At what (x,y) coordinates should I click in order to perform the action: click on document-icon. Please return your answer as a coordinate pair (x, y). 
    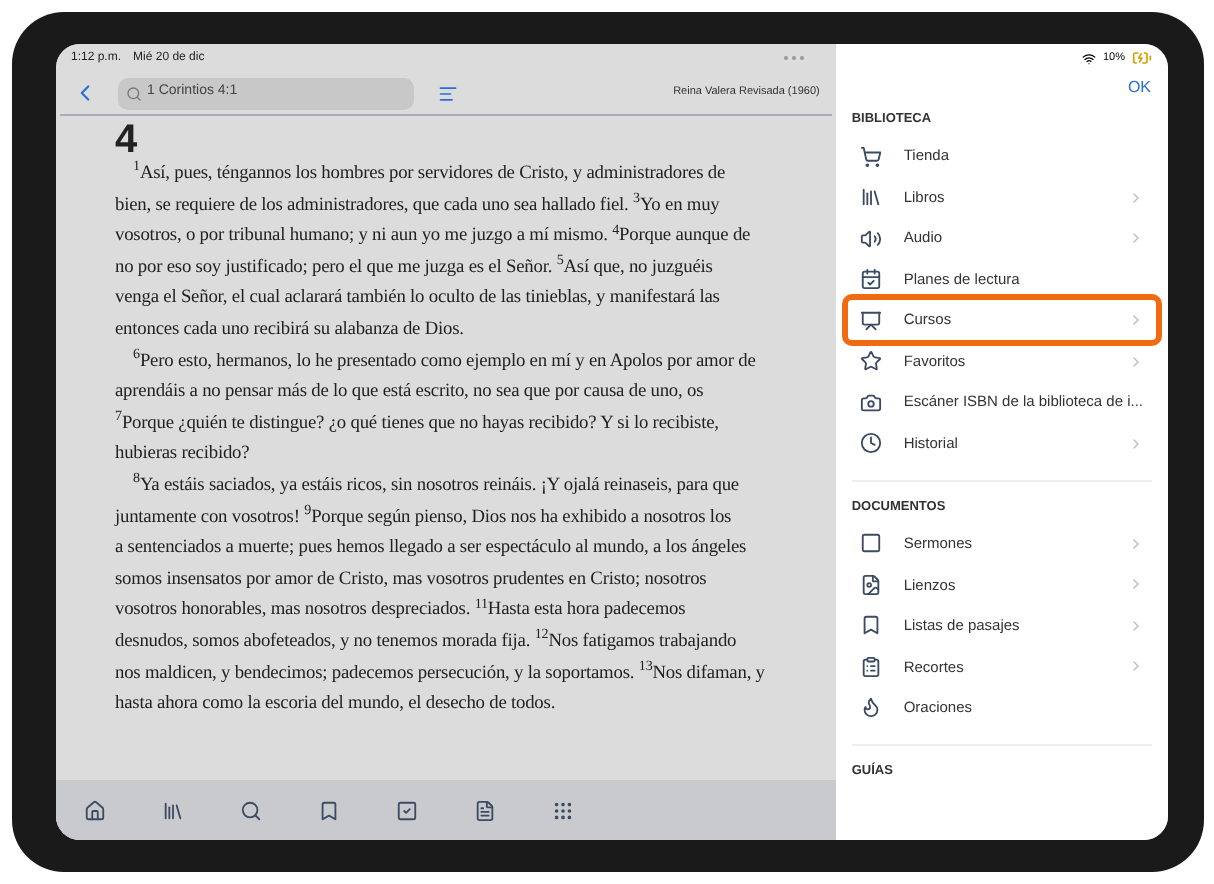
    Looking at the image, I should click on (484, 810).